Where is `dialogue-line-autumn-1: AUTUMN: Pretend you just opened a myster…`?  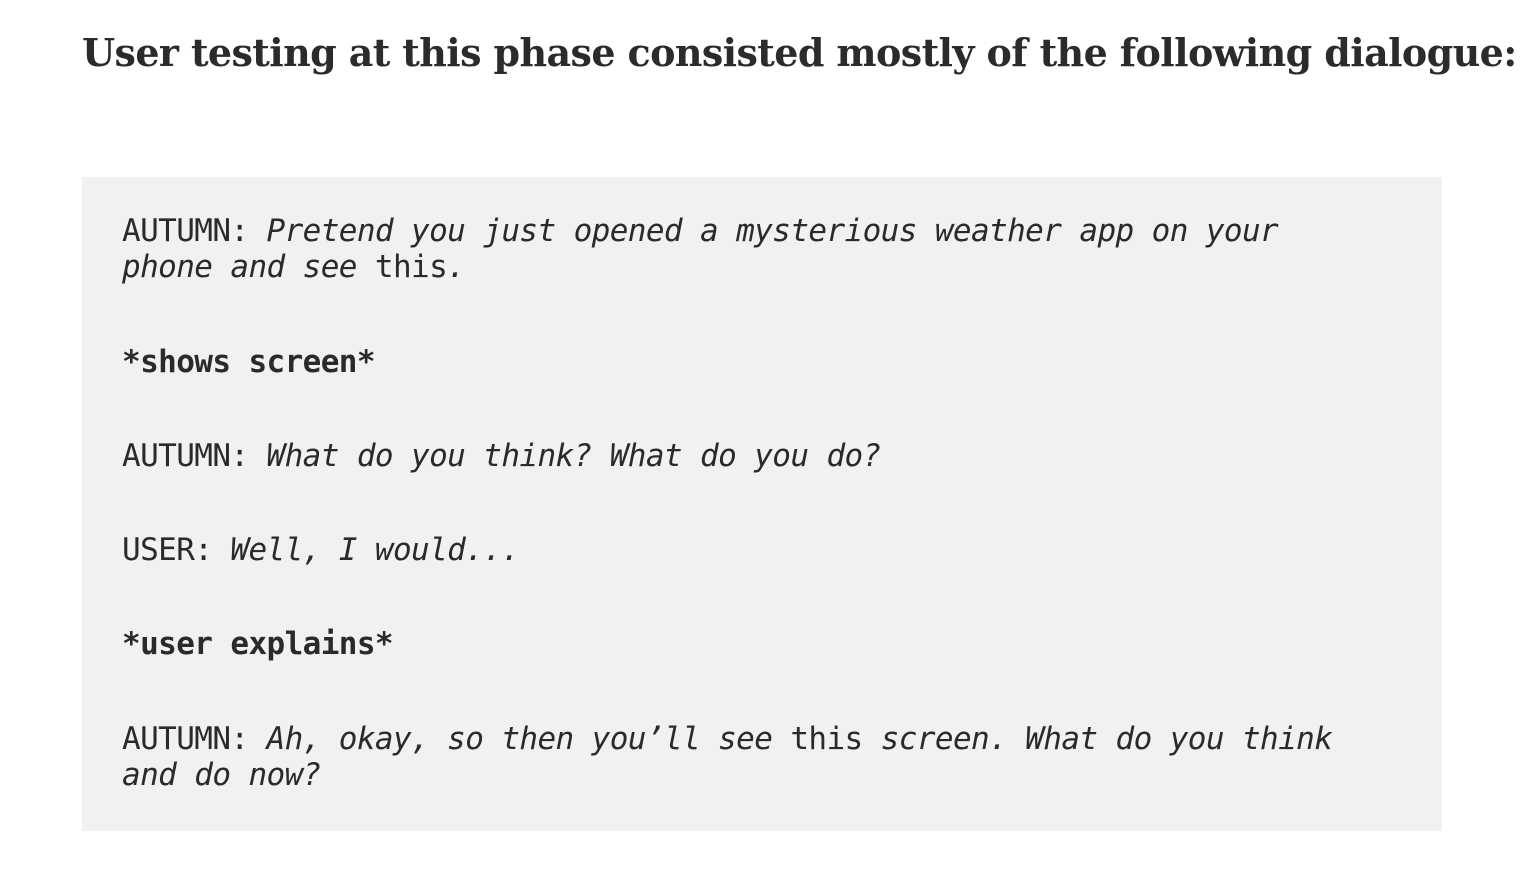
dialogue-line-autumn-1: AUTUMN: Pretend you just opened a myster… is located at coordinates (700, 231).